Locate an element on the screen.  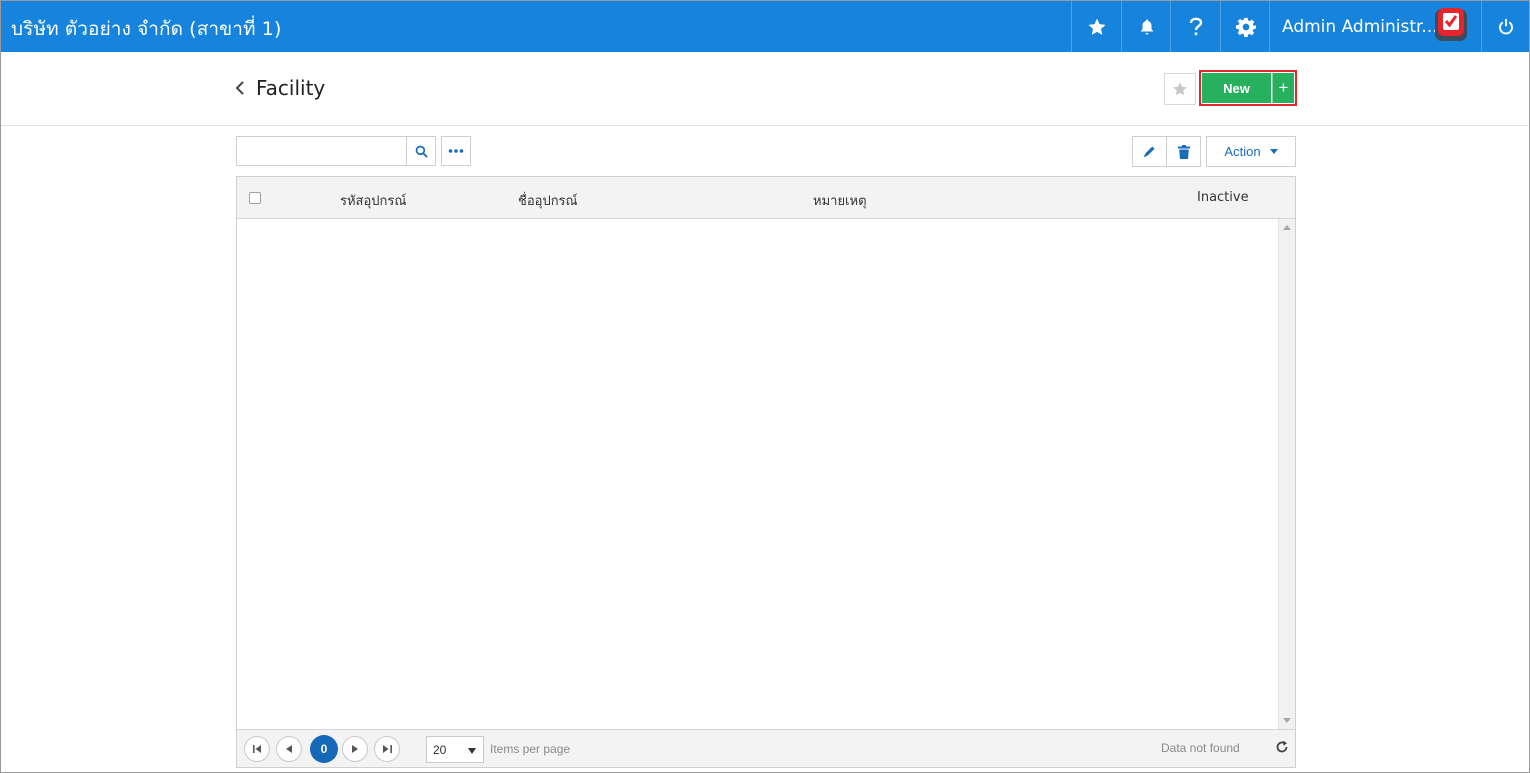
ellipsis-icon is located at coordinates (456, 151).